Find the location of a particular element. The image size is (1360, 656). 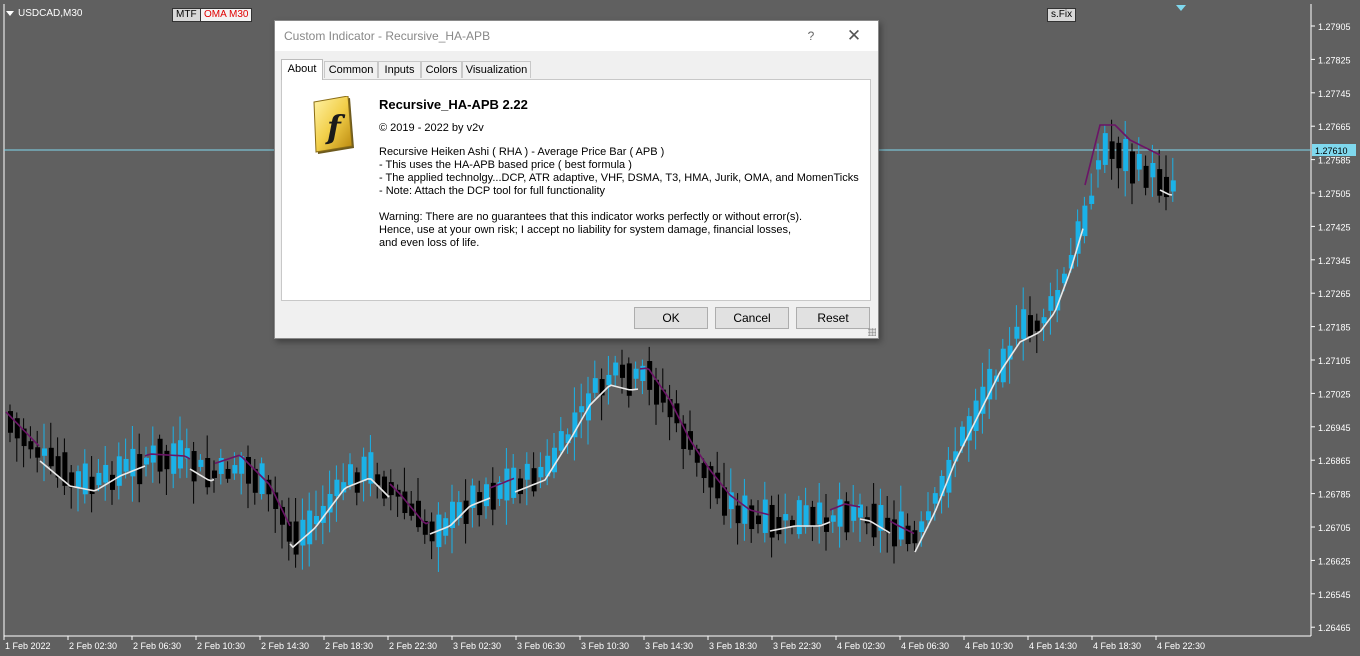

time-tick-label: 2 Feb 22:30 is located at coordinates (413, 646).